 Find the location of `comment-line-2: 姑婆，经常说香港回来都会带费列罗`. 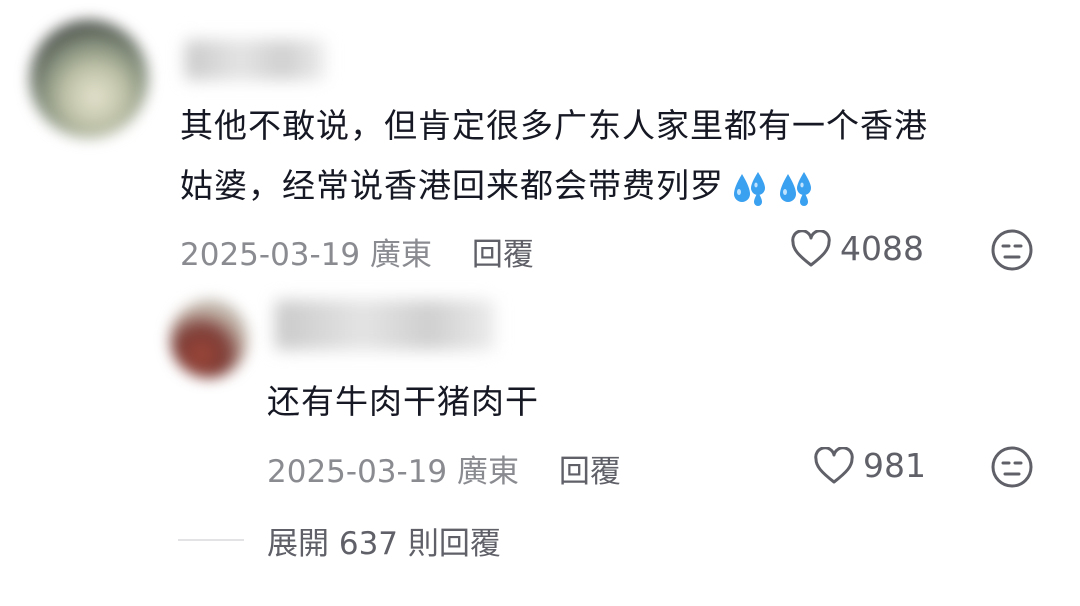

comment-line-2: 姑婆，经常说香港回来都会带费列罗 is located at coordinates (554, 186).